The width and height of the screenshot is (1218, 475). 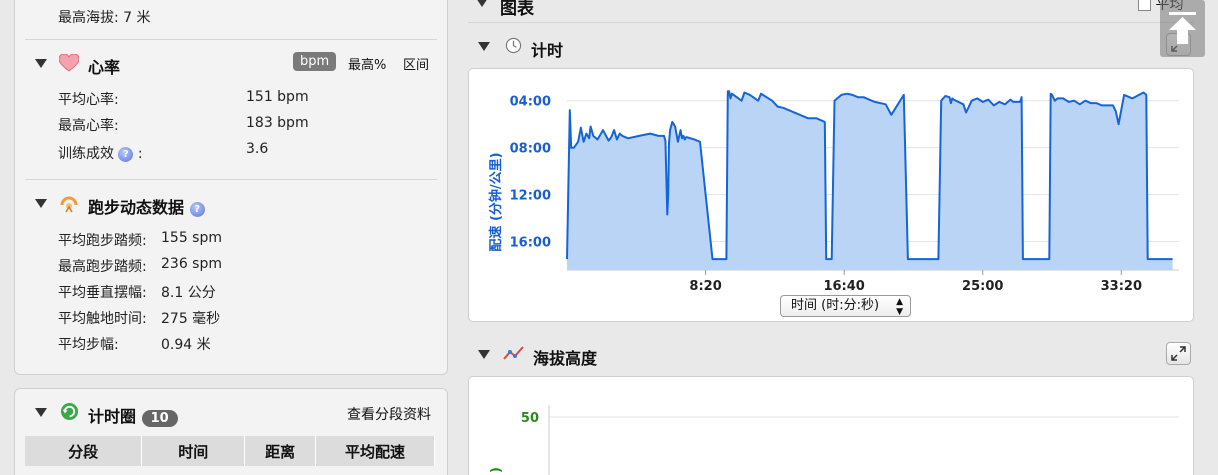 What do you see at coordinates (416, 63) in the screenshot?
I see `unit-zone-button: 区间` at bounding box center [416, 63].